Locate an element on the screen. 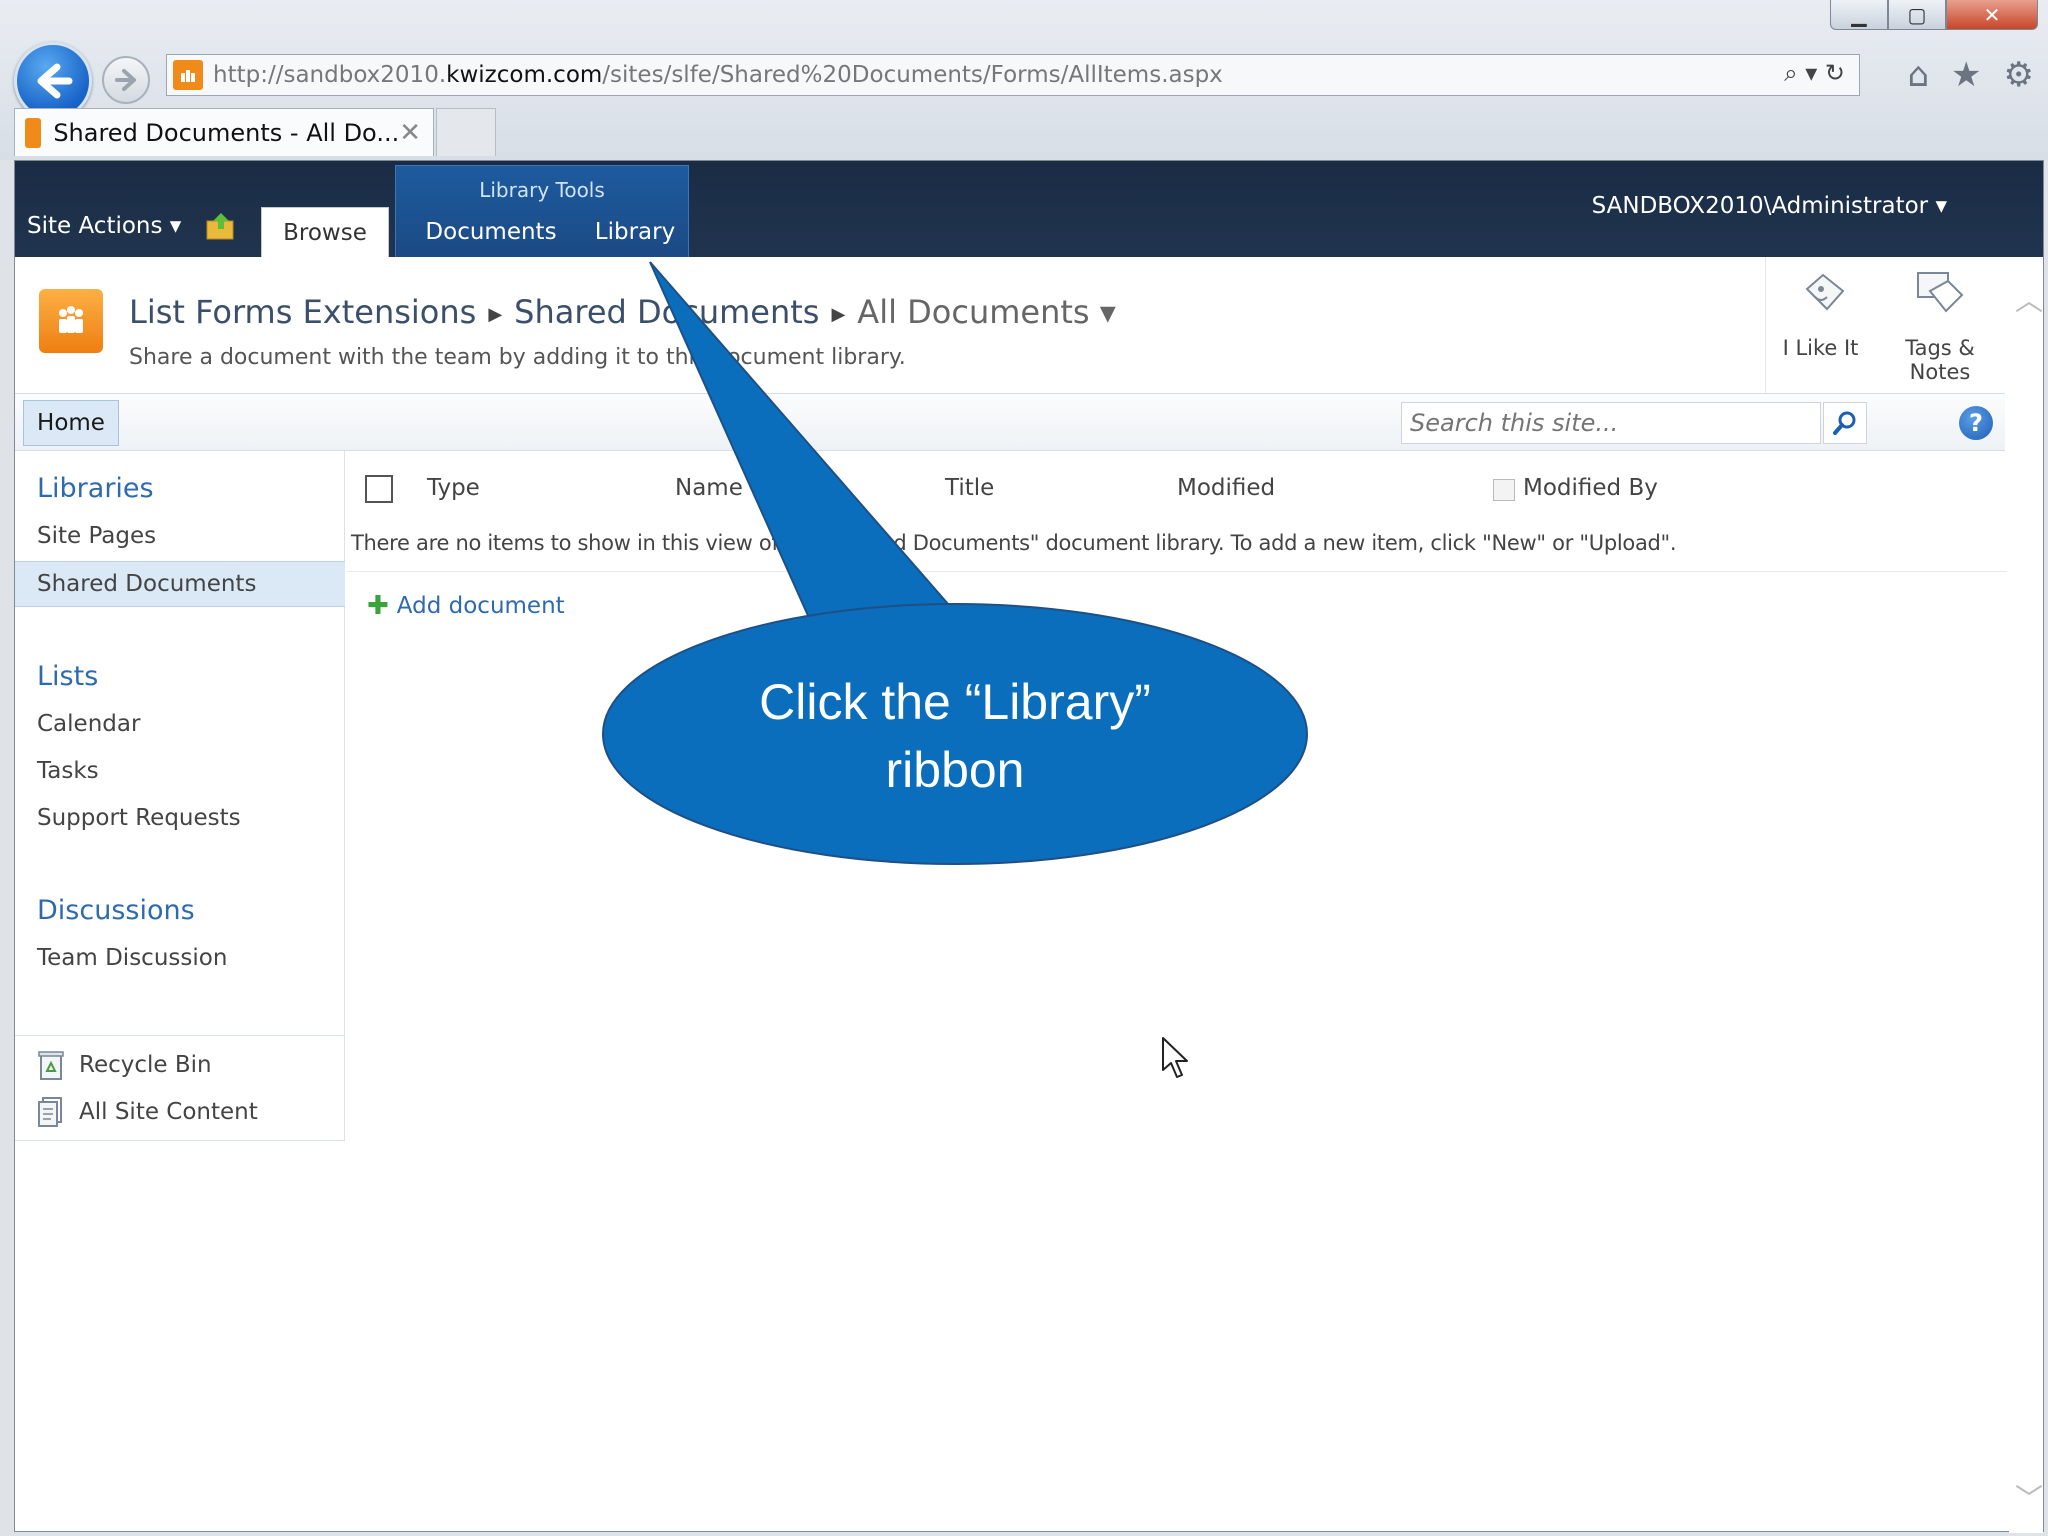 The width and height of the screenshot is (2048, 1536). forward-arrow-icon is located at coordinates (125, 80).